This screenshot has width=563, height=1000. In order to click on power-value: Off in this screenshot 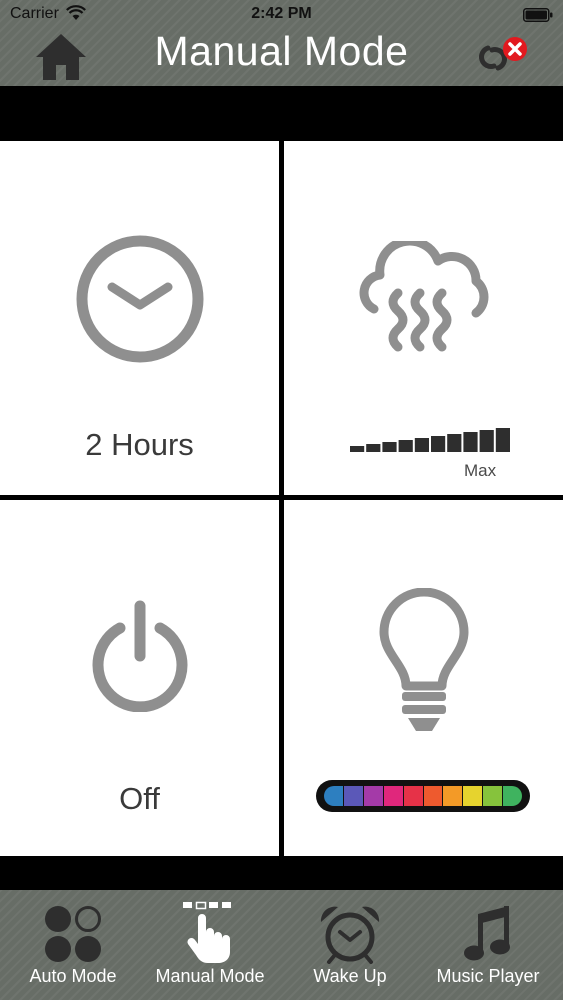, I will do `click(139, 798)`.